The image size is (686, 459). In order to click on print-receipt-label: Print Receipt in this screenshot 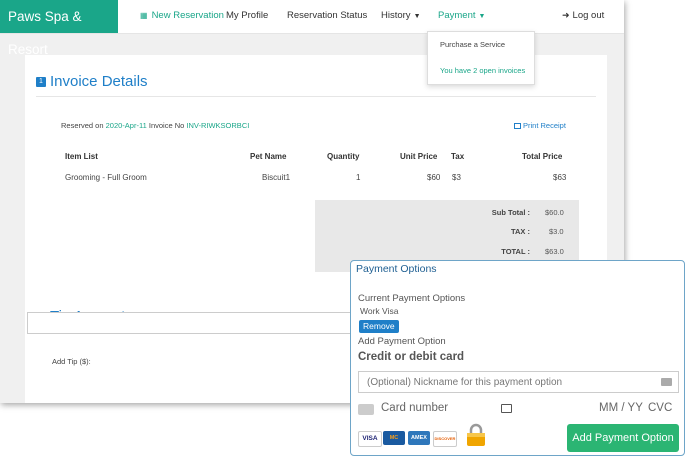, I will do `click(544, 125)`.